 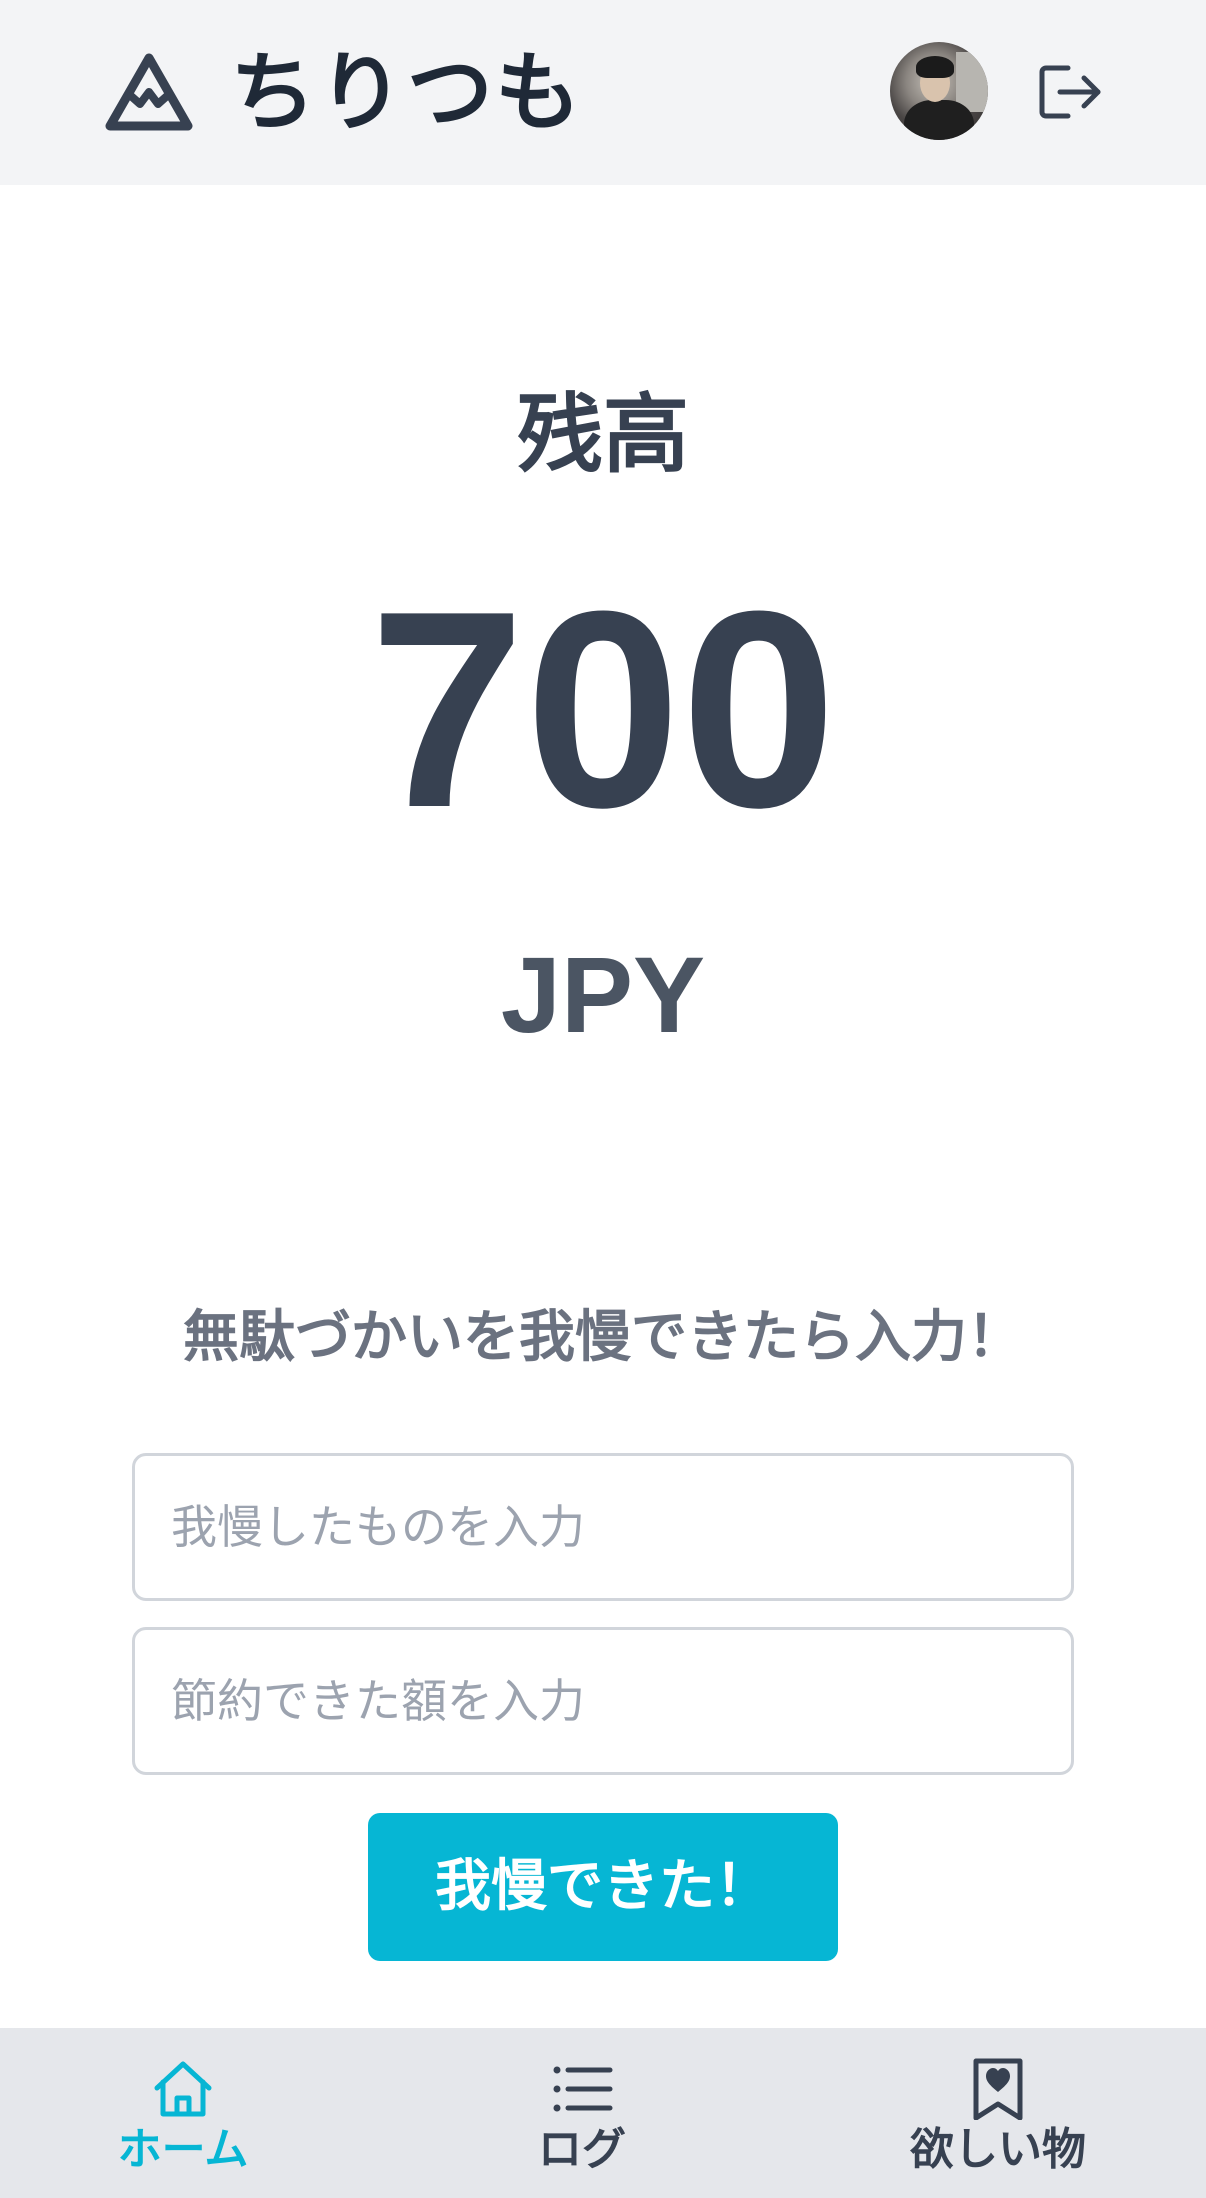 What do you see at coordinates (998, 2149) in the screenshot?
I see `nav-label-wishlist: 欲しい物` at bounding box center [998, 2149].